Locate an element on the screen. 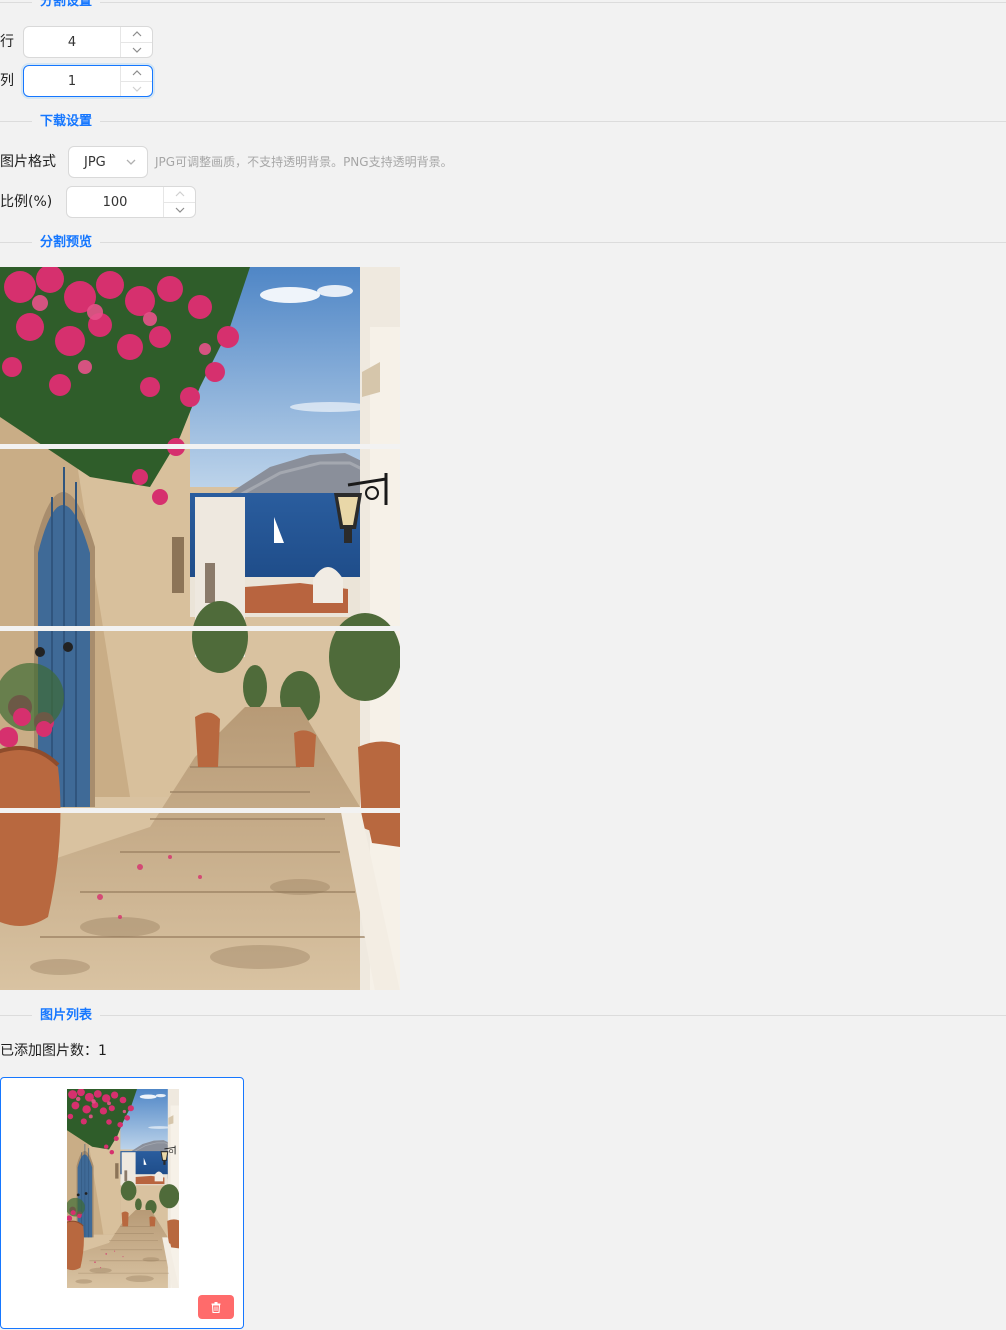 The width and height of the screenshot is (1006, 1330). image-card is located at coordinates (122, 1203).